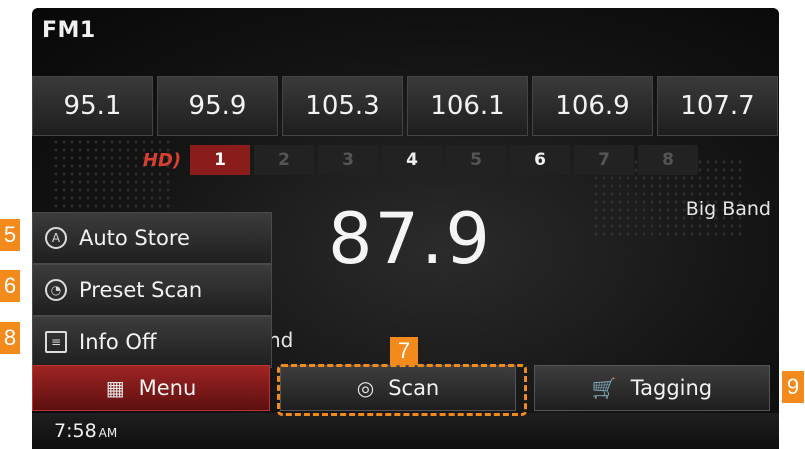  I want to click on preset-scan-label: Preset Scan, so click(141, 290).